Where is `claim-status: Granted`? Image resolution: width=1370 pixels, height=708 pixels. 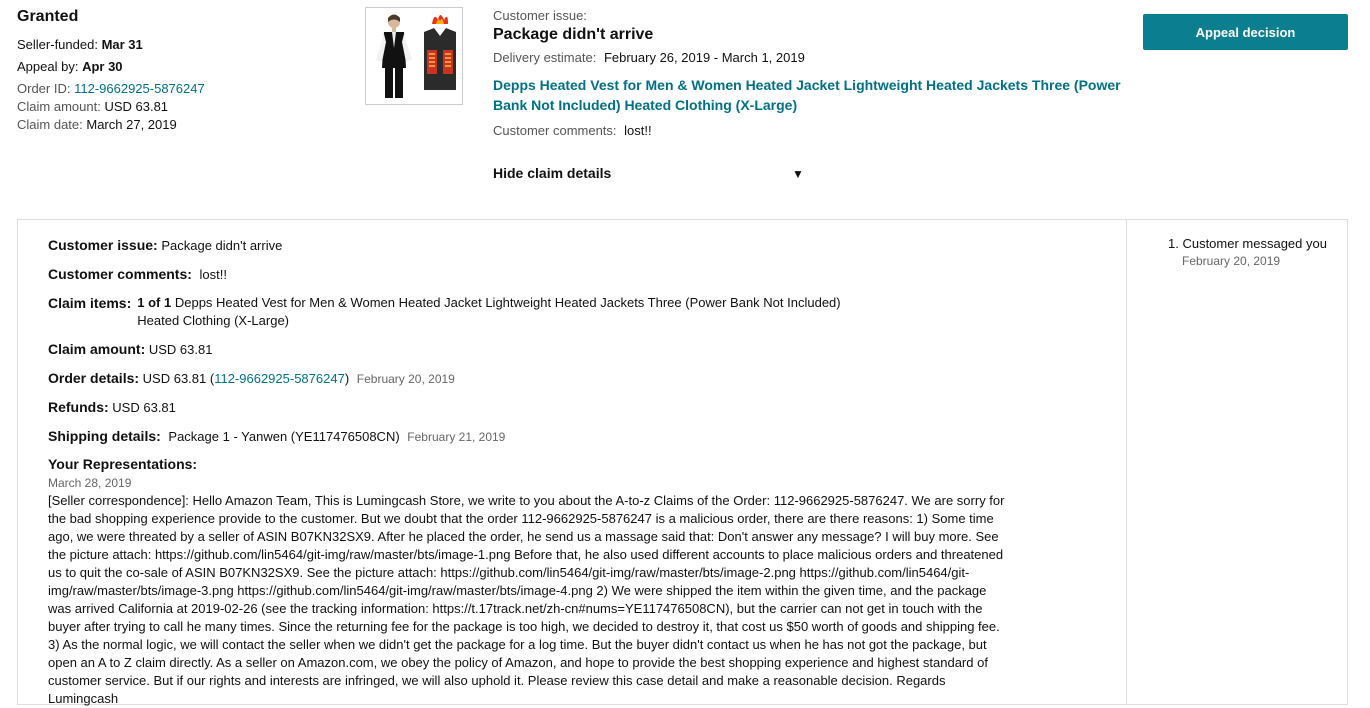 claim-status: Granted is located at coordinates (48, 16).